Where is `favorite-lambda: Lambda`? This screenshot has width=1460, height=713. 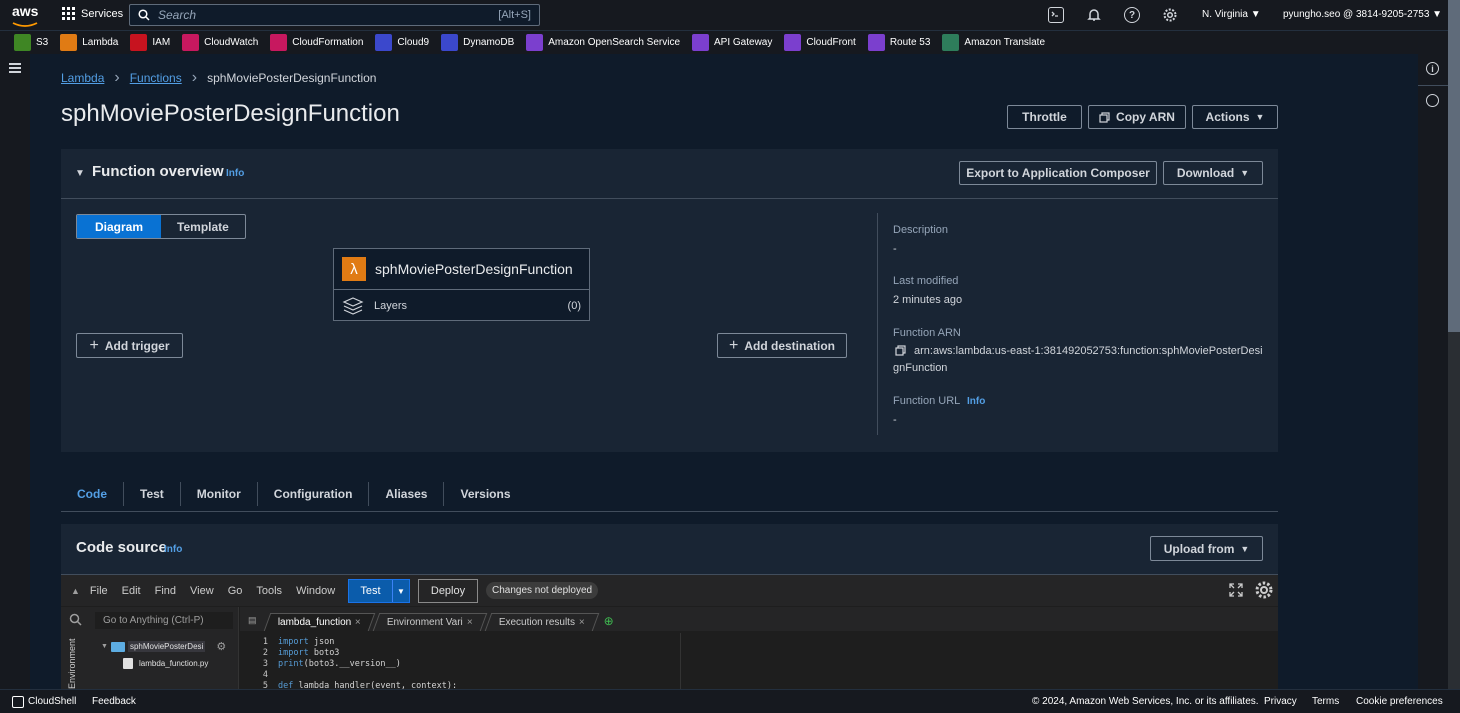 favorite-lambda: Lambda is located at coordinates (89, 42).